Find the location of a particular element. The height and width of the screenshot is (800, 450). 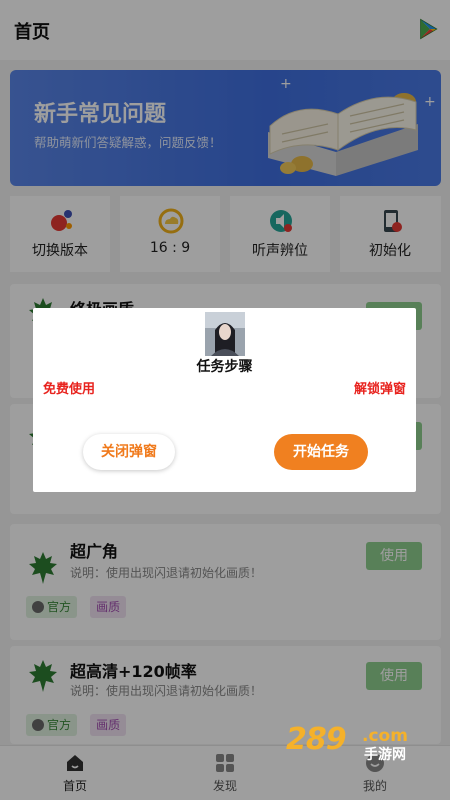

free-use-link: 免费使用 is located at coordinates (69, 387).